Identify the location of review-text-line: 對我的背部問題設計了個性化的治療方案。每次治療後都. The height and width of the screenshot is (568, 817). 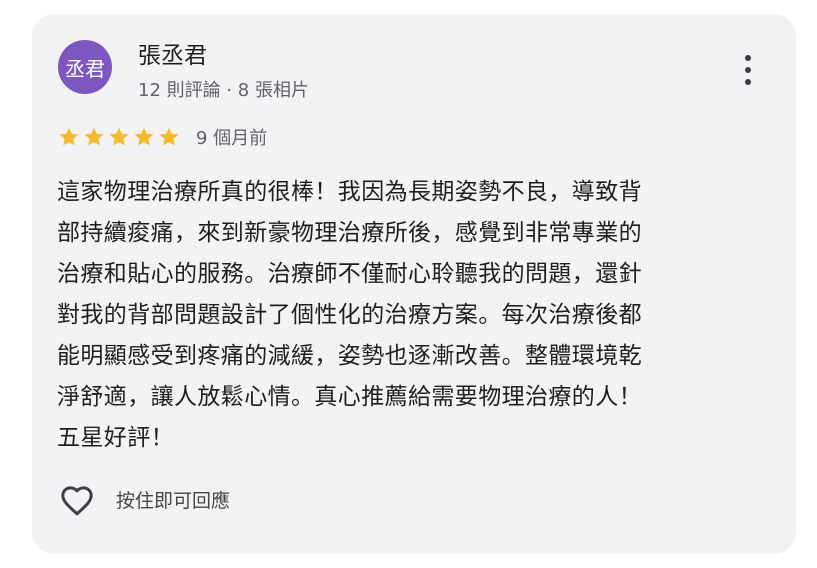
(349, 315).